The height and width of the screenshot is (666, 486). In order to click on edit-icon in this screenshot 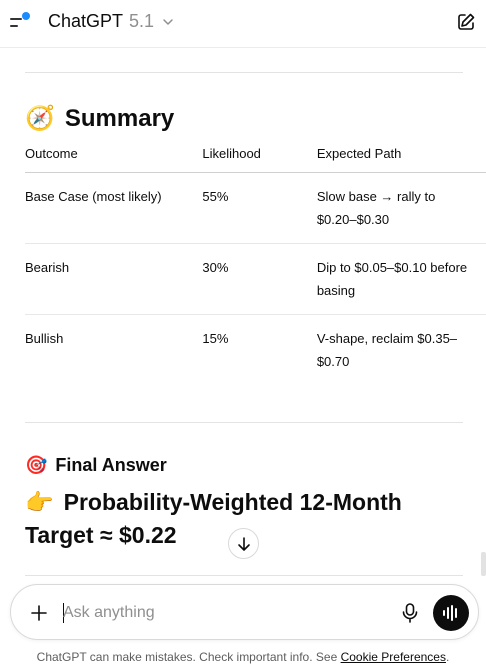, I will do `click(466, 22)`.